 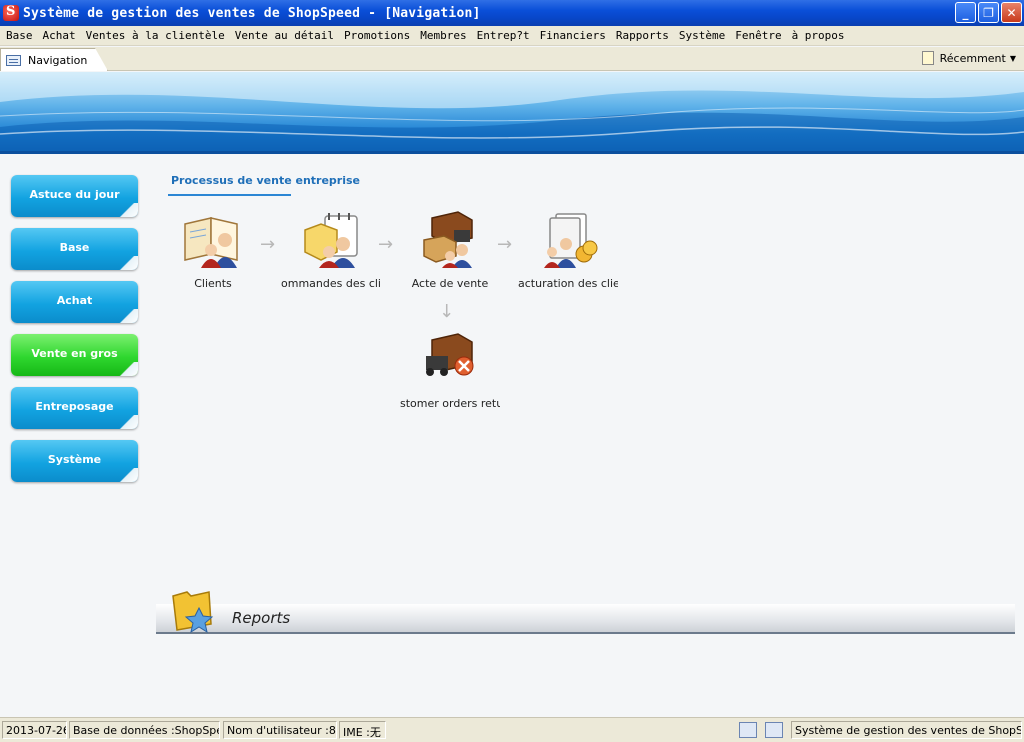 I want to click on close-button: ✕, so click(x=1011, y=12).